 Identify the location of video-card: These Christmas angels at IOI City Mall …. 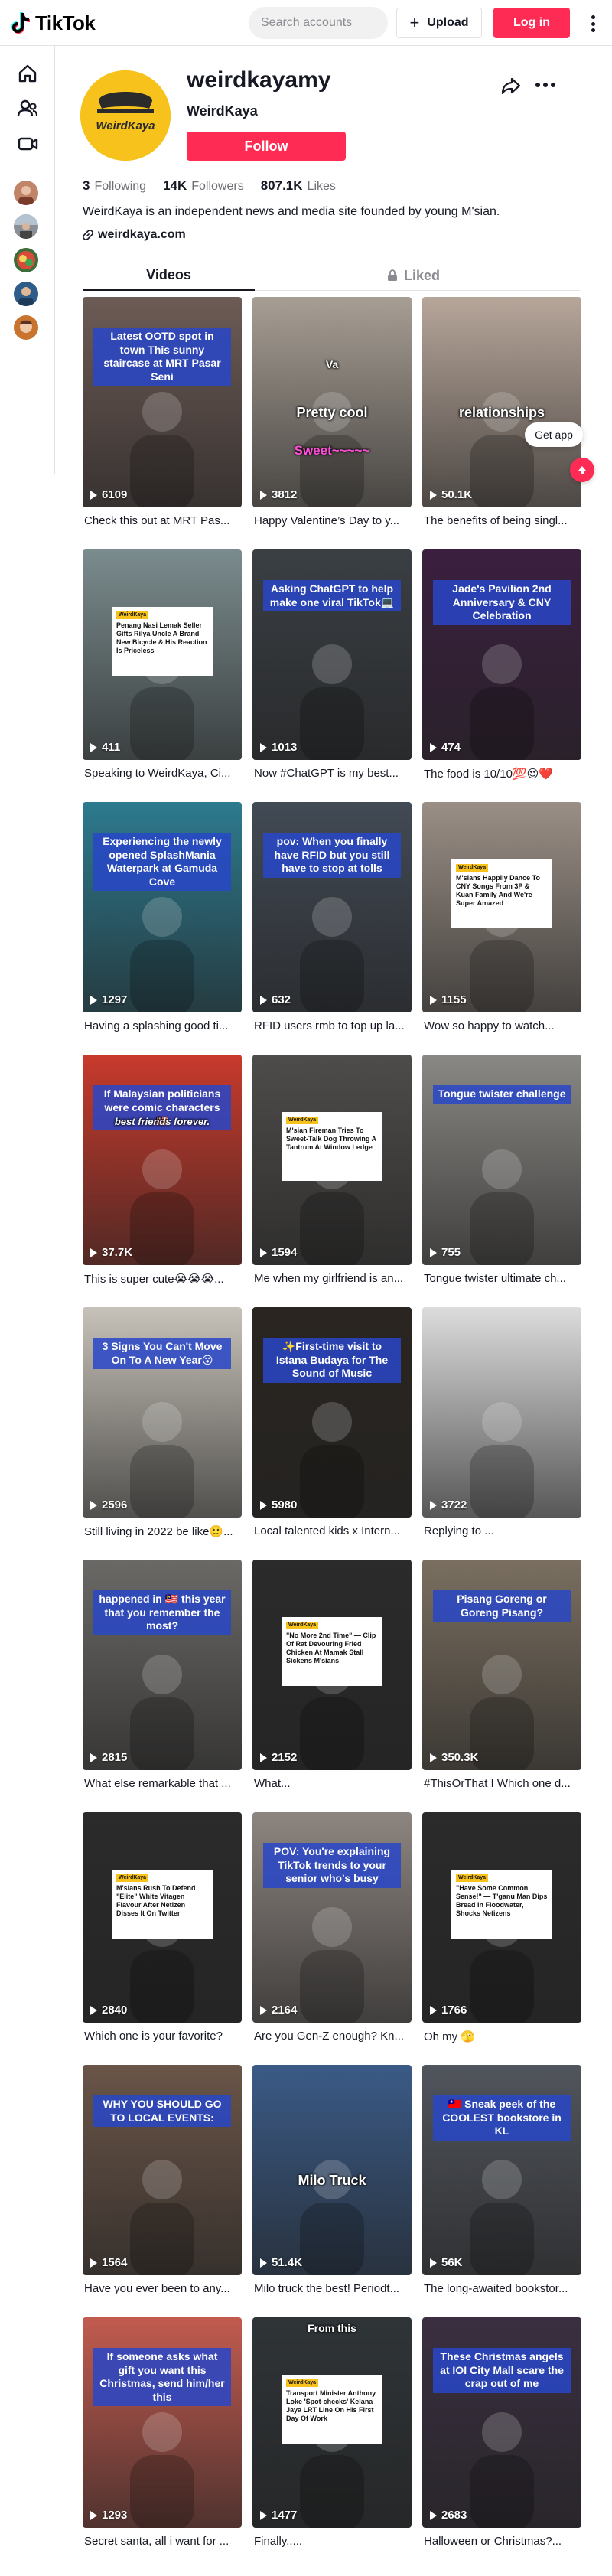
(501, 2436).